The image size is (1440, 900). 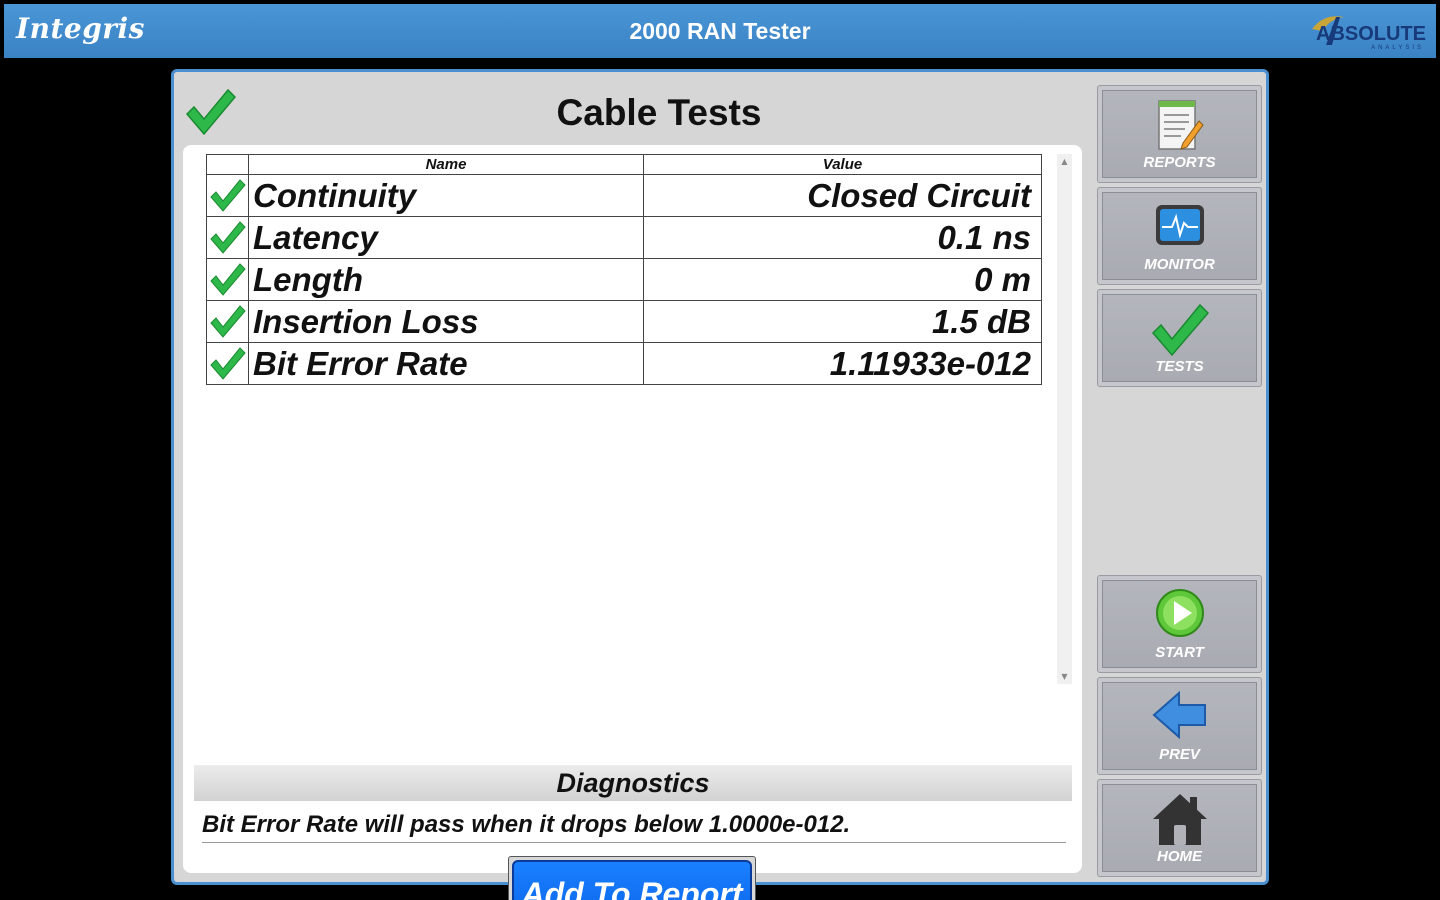 I want to click on reports-button: REPORTS, so click(x=1179, y=134).